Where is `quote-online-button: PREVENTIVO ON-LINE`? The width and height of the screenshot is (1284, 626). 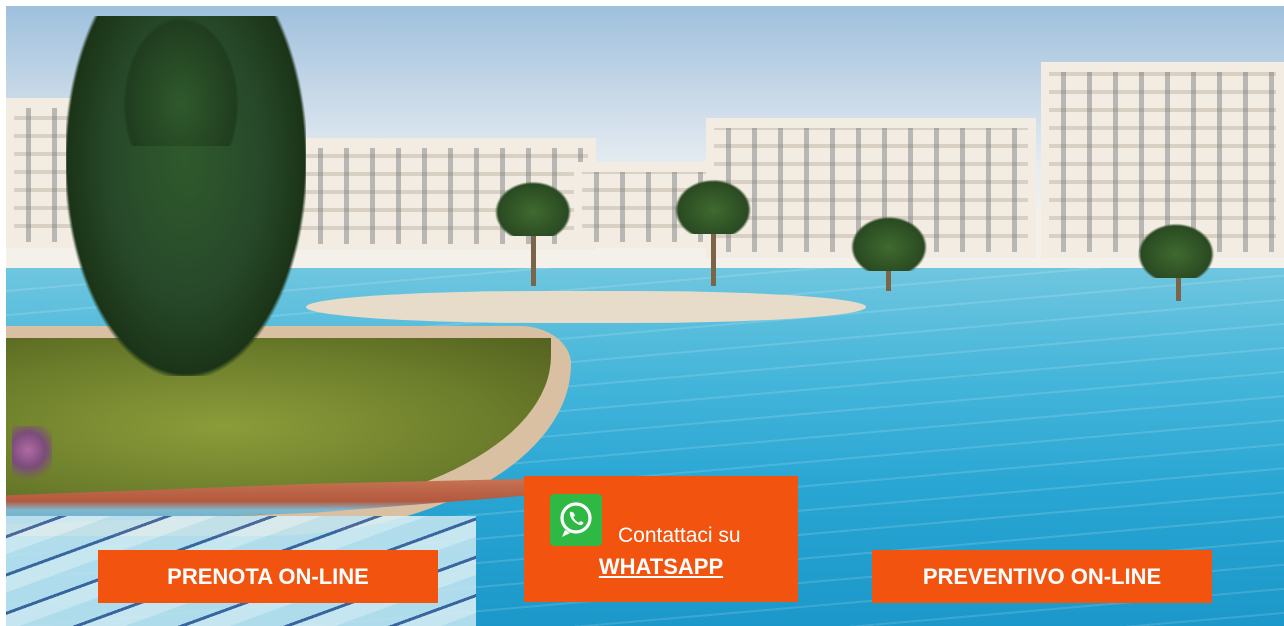 quote-online-button: PREVENTIVO ON-LINE is located at coordinates (1042, 576).